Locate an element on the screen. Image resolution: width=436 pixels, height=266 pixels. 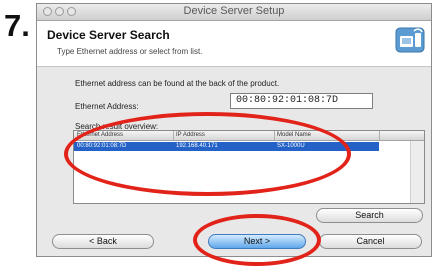
column-header-model: Model Name is located at coordinates (294, 135).